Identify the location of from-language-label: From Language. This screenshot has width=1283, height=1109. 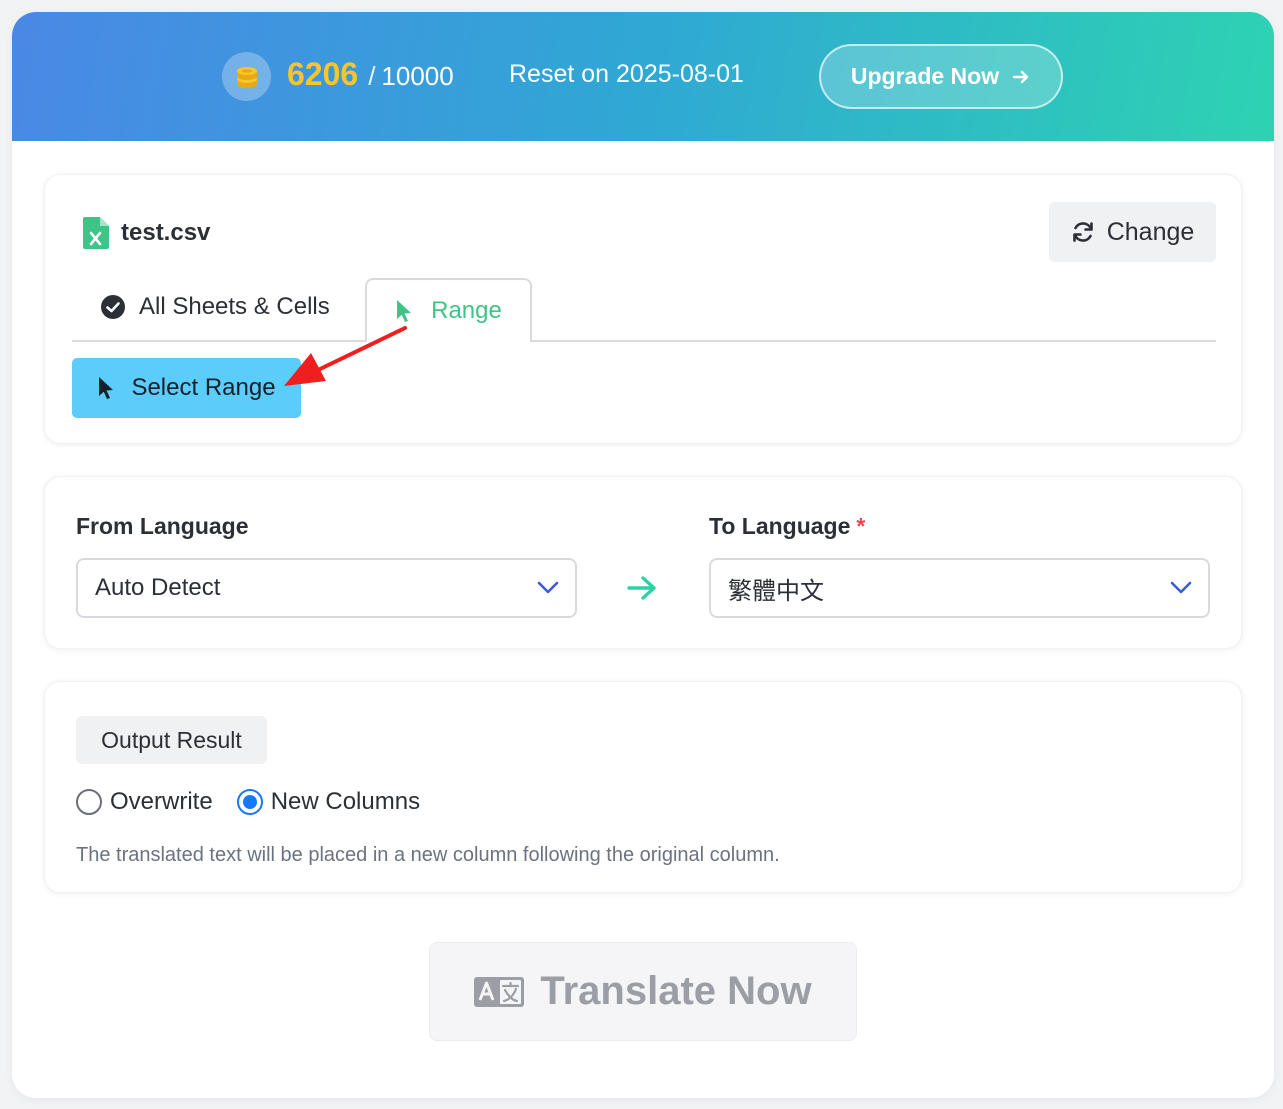
(162, 526).